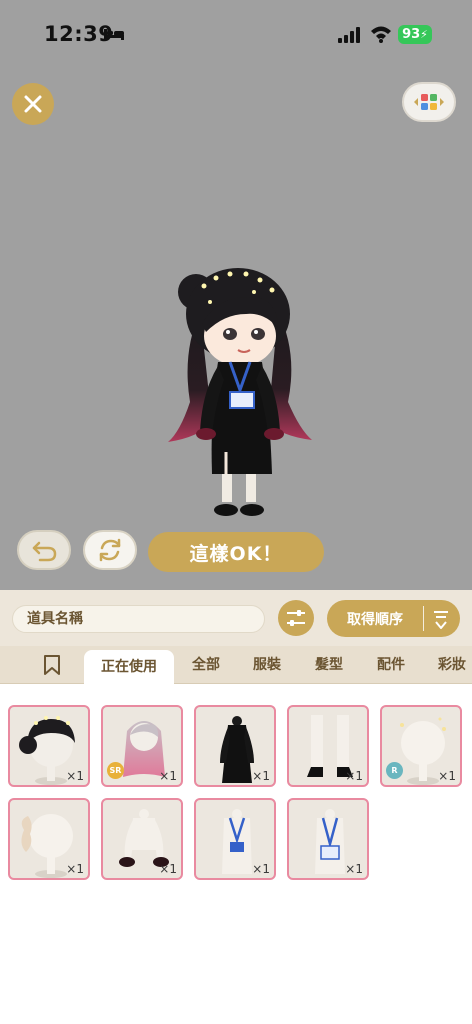  I want to click on color-palette-button, so click(429, 102).